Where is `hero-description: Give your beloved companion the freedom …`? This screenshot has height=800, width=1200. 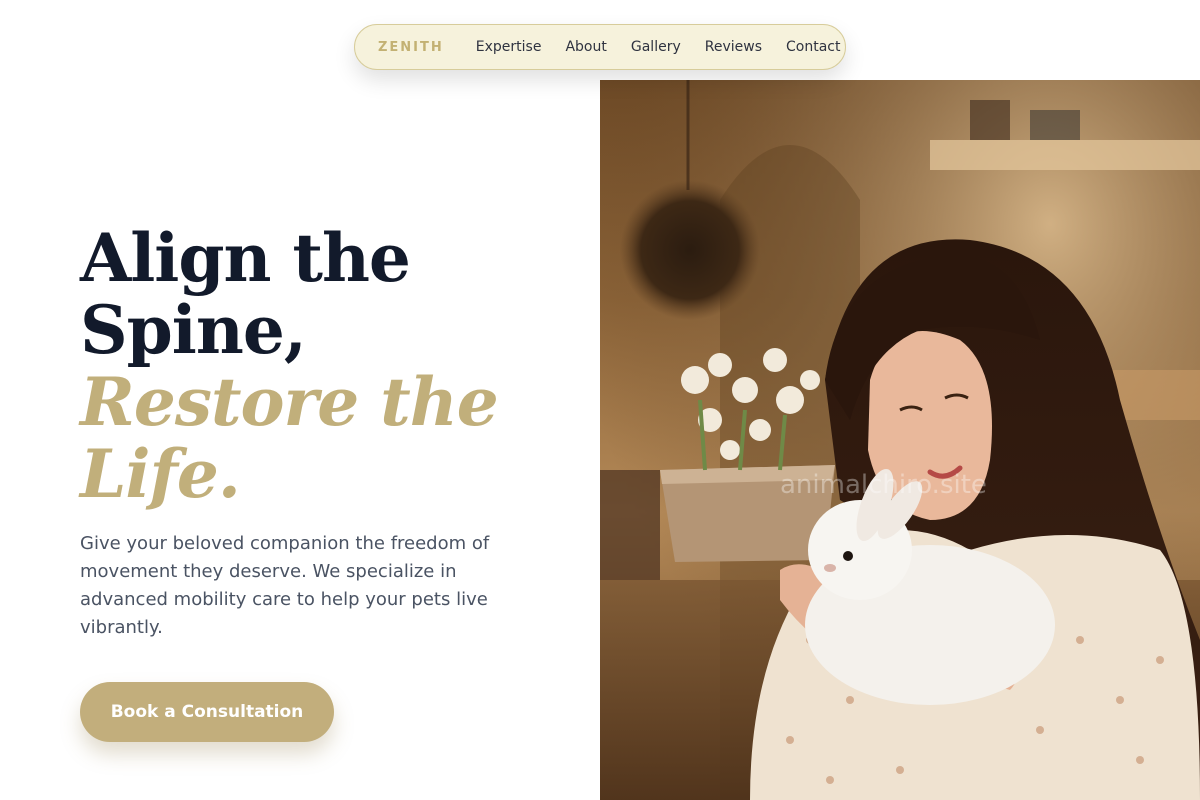 hero-description: Give your beloved companion the freedom … is located at coordinates (285, 585).